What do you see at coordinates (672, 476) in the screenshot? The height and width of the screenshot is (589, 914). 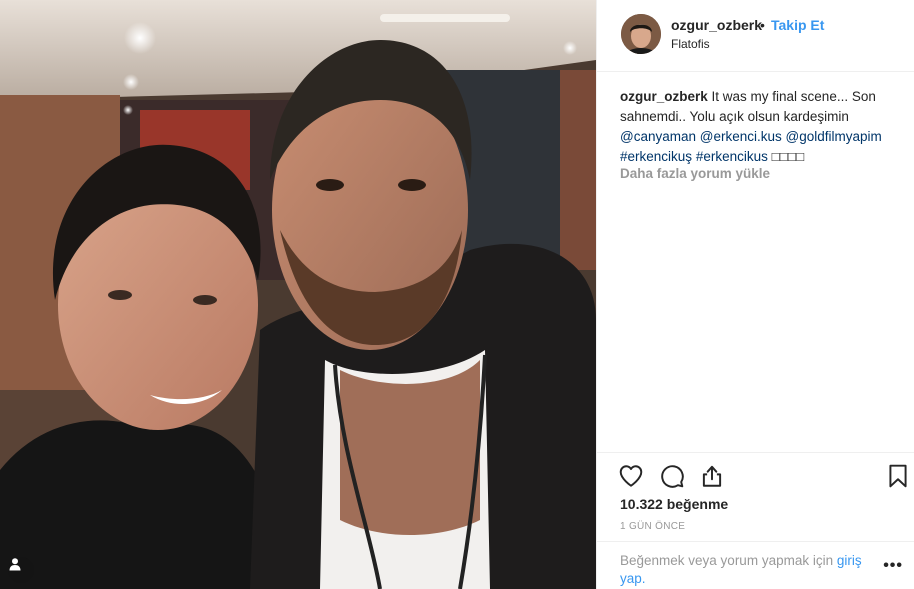 I see `comment-icon` at bounding box center [672, 476].